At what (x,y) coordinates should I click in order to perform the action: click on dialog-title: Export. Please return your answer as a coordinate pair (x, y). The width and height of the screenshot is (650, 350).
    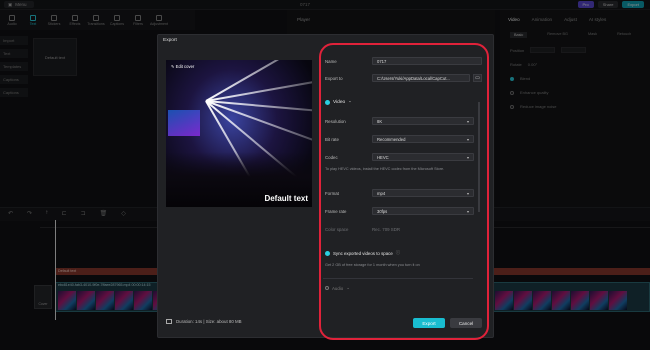
    Looking at the image, I should click on (170, 40).